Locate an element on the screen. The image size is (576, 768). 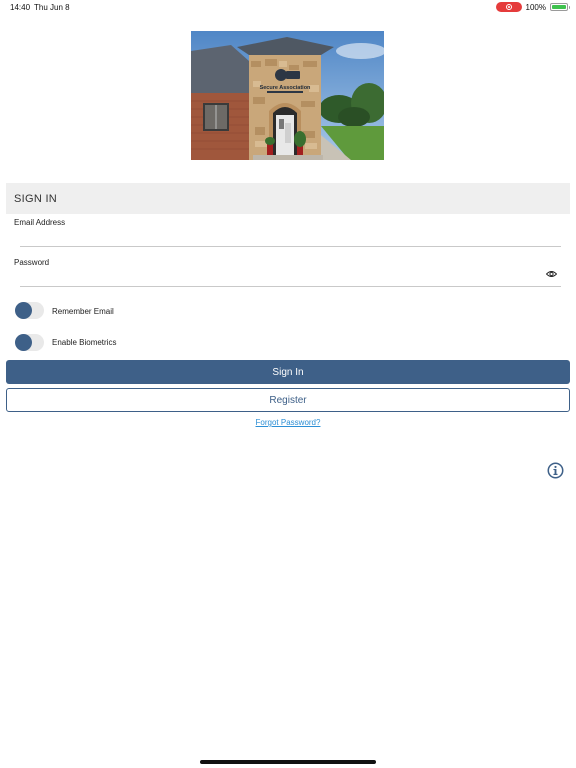
battery-charging-icon is located at coordinates (560, 7).